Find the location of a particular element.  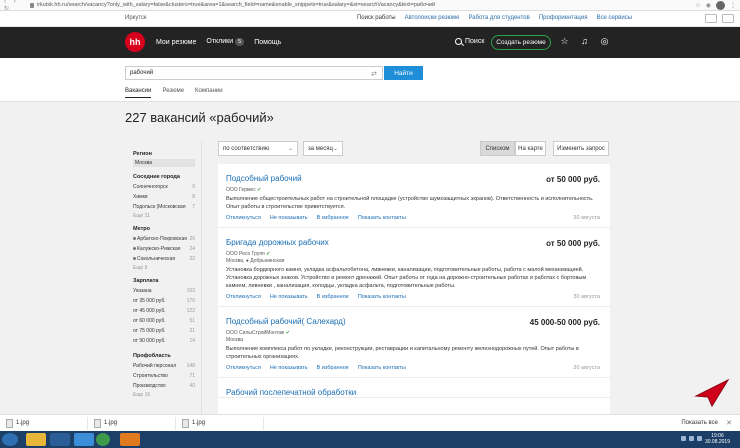

filter-more-link: Еще 9 is located at coordinates (164, 268).